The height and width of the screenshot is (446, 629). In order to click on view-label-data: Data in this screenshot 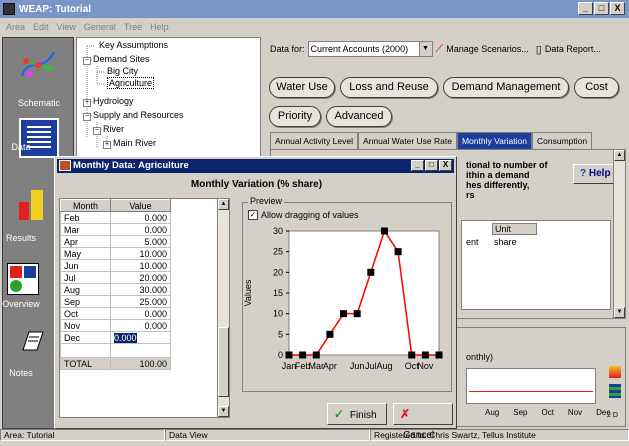, I will do `click(28, 147)`.